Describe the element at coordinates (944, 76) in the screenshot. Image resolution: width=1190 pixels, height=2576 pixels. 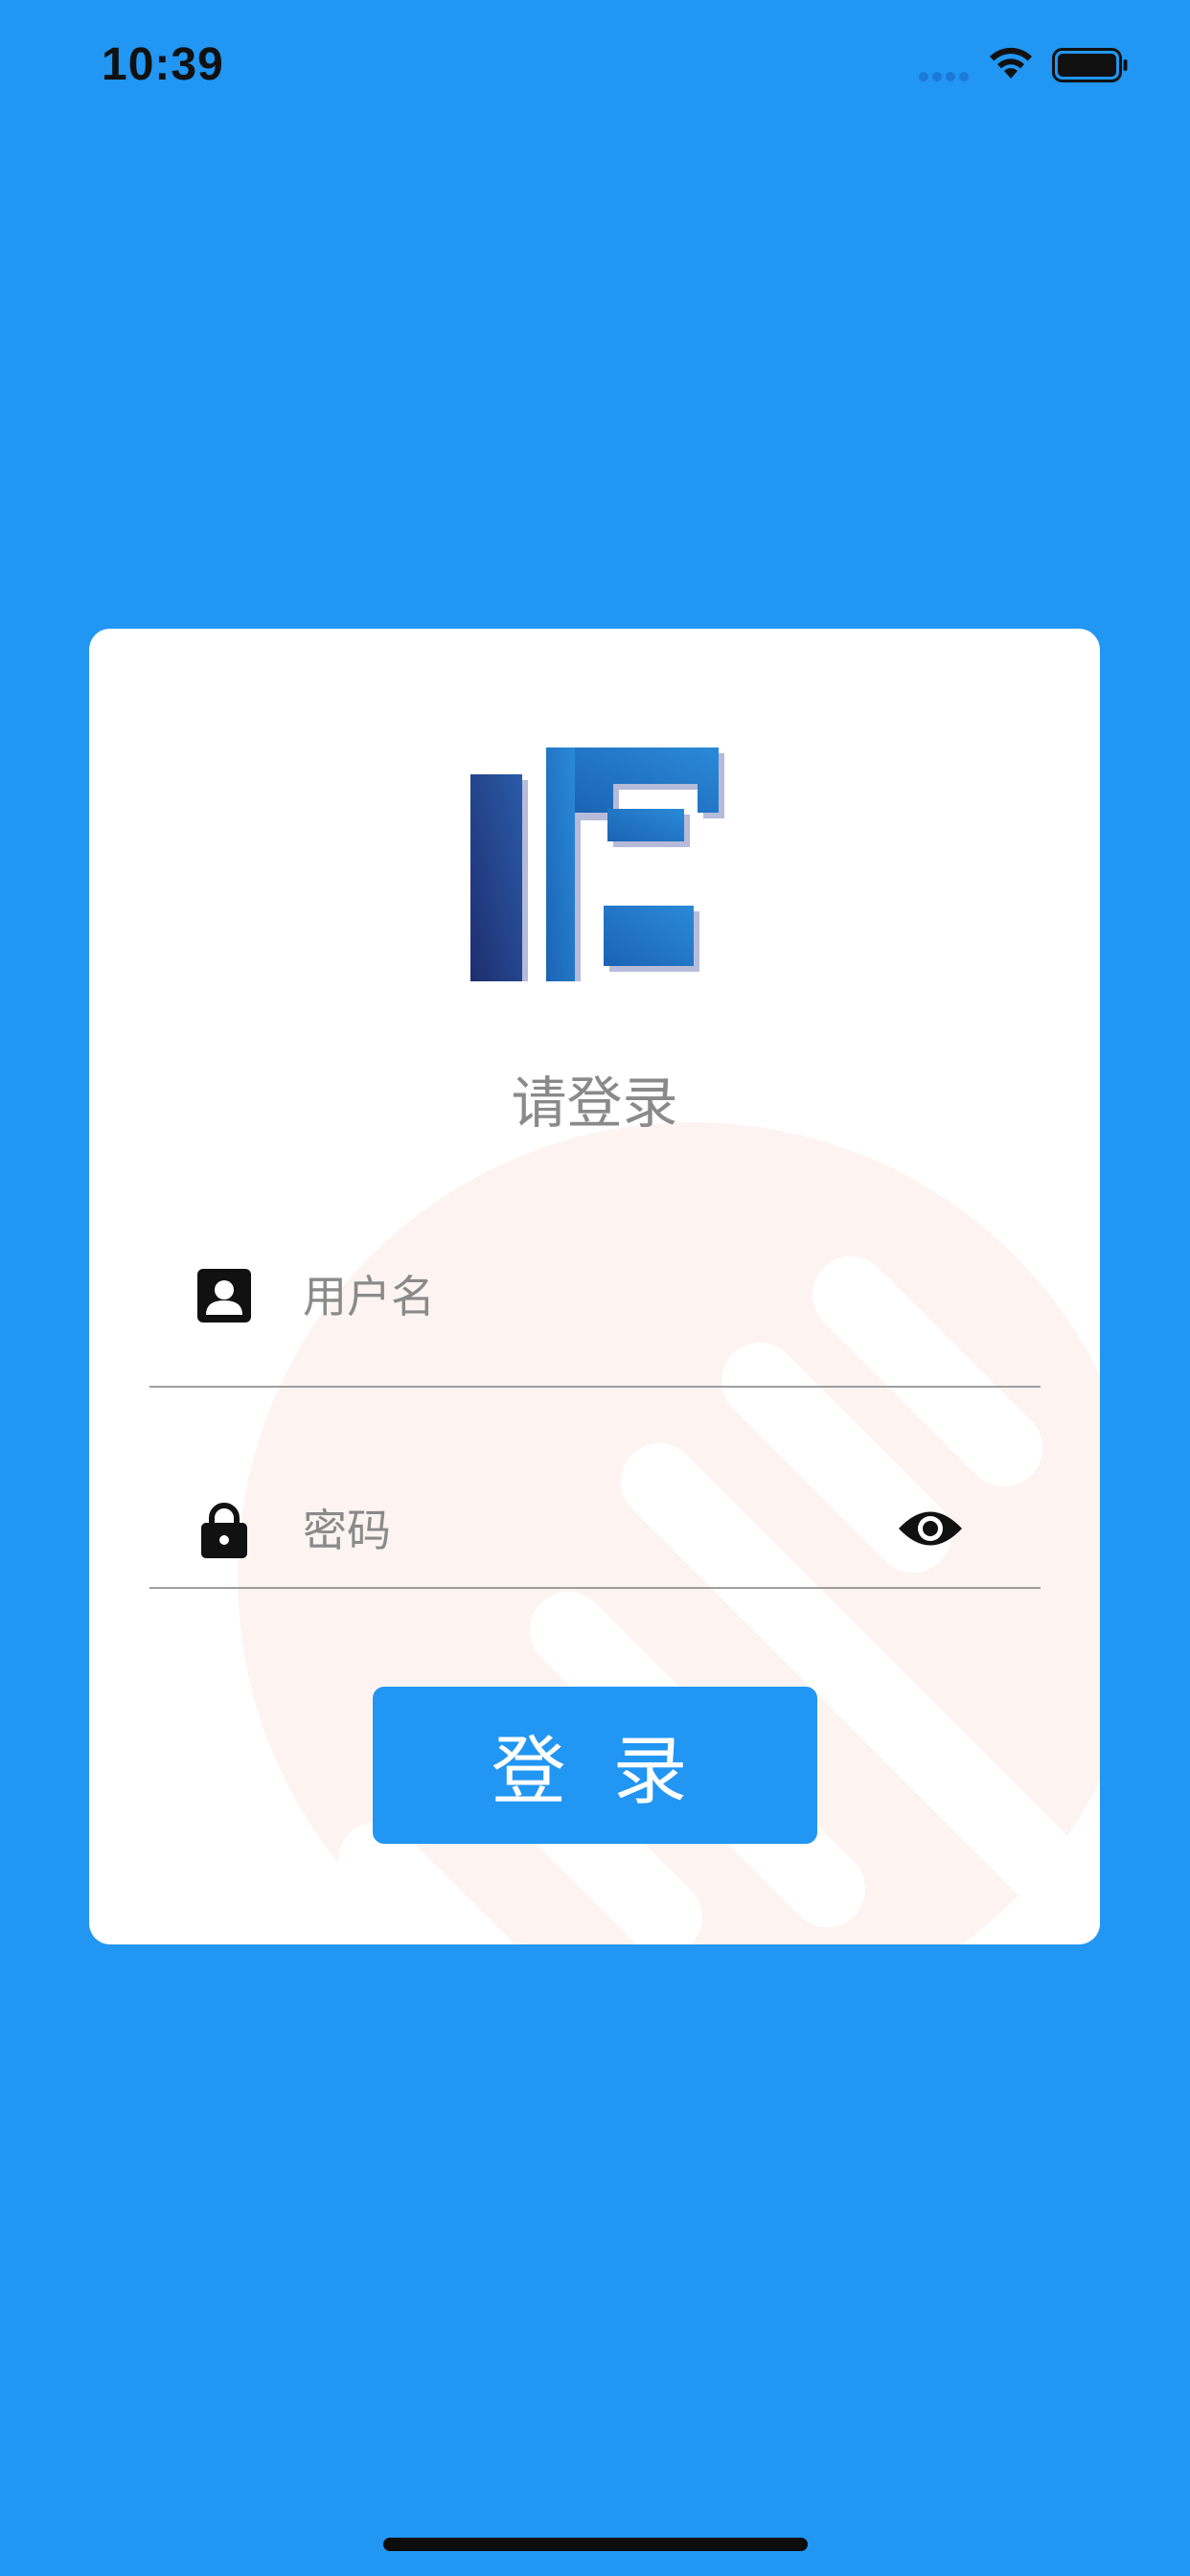
I see `signal-dots-icon` at that location.